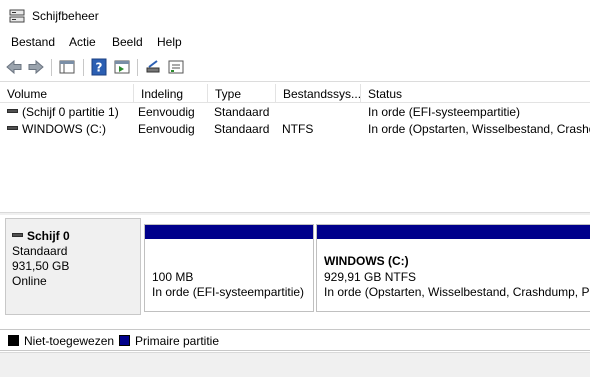 The height and width of the screenshot is (377, 590). Describe the element at coordinates (36, 67) in the screenshot. I see `forward-icon` at that location.